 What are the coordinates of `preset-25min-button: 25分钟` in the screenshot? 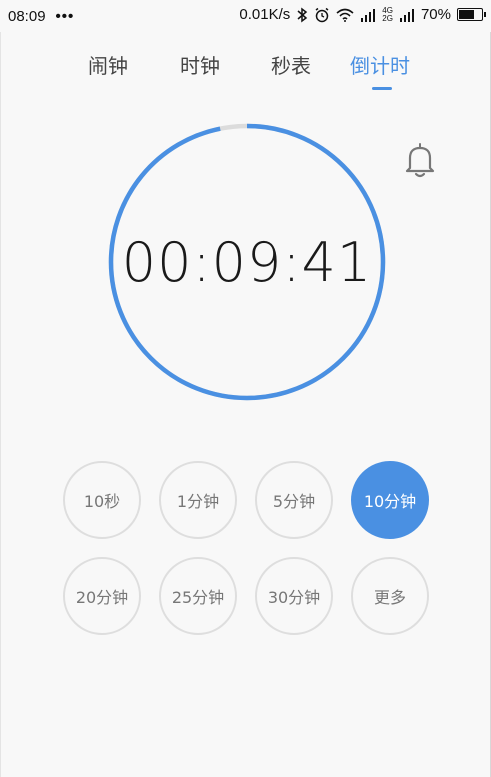 It's located at (198, 596).